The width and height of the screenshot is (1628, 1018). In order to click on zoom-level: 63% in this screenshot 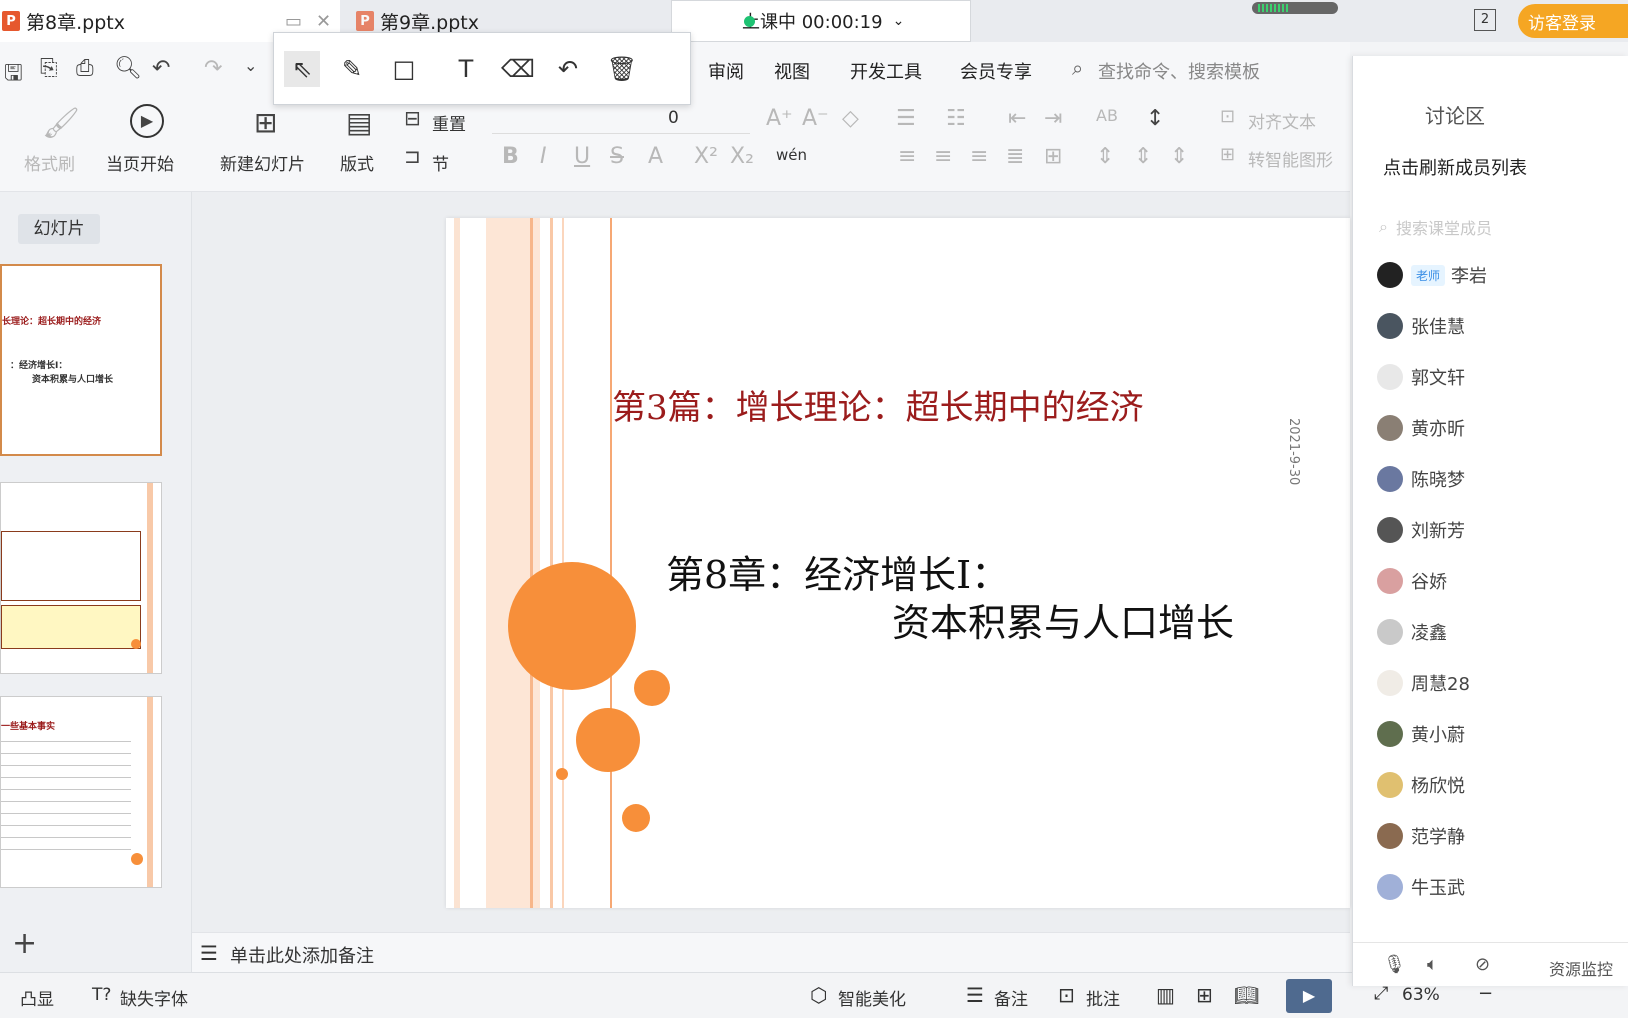, I will do `click(1421, 995)`.